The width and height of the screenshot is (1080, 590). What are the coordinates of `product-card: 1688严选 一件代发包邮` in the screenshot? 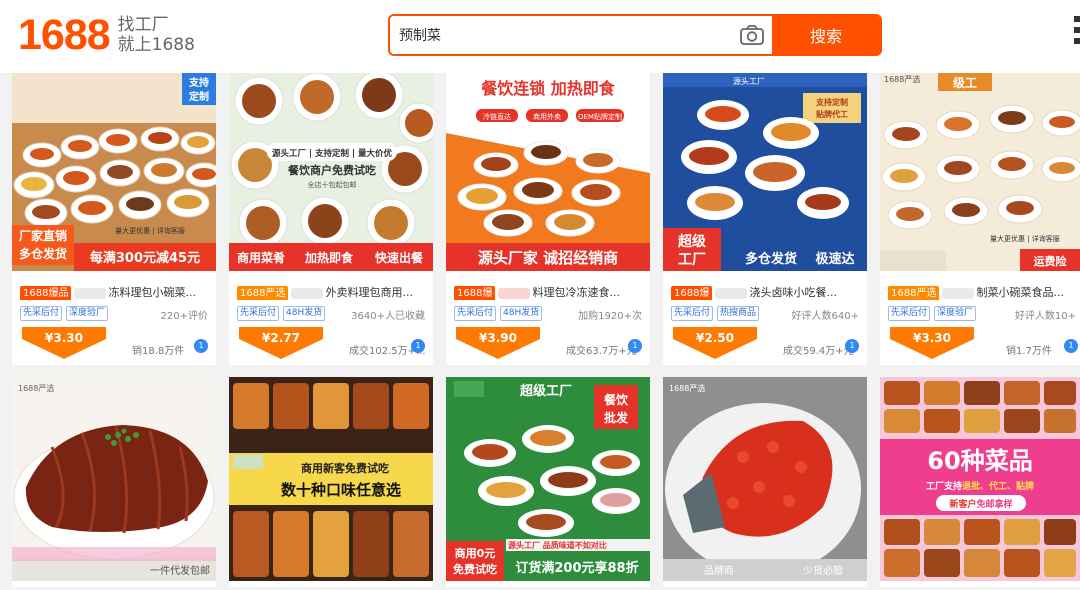 It's located at (114, 482).